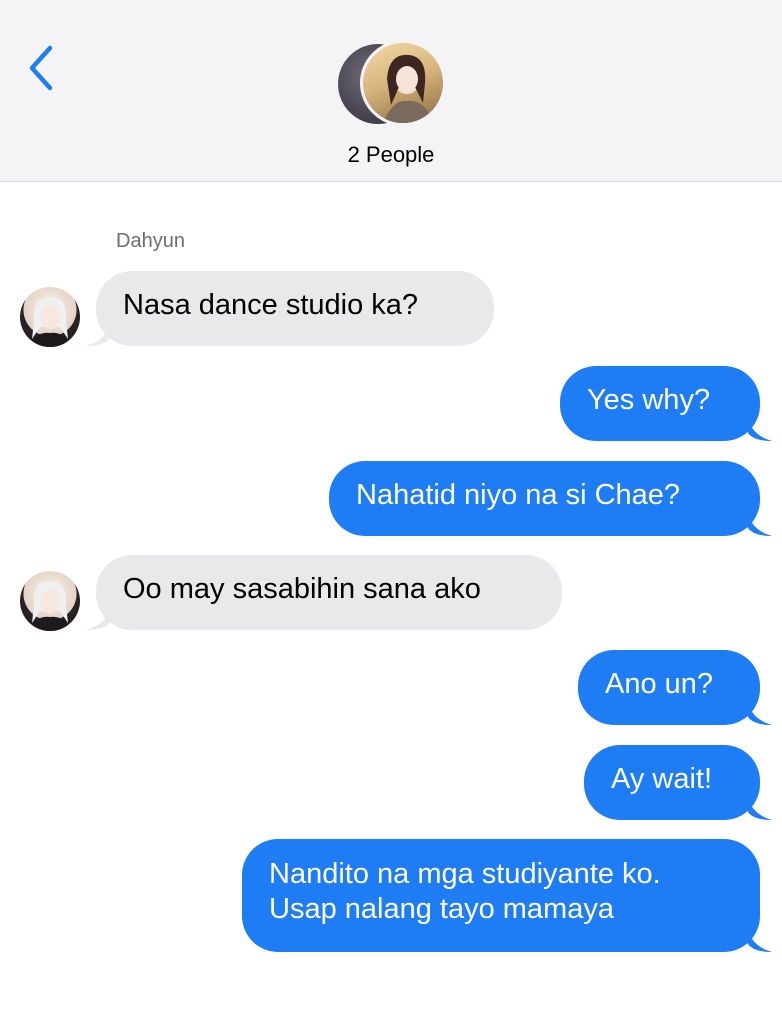 This screenshot has width=782, height=1024. Describe the element at coordinates (441, 909) in the screenshot. I see `message-text-line: Usap nalang tayo mamaya` at that location.